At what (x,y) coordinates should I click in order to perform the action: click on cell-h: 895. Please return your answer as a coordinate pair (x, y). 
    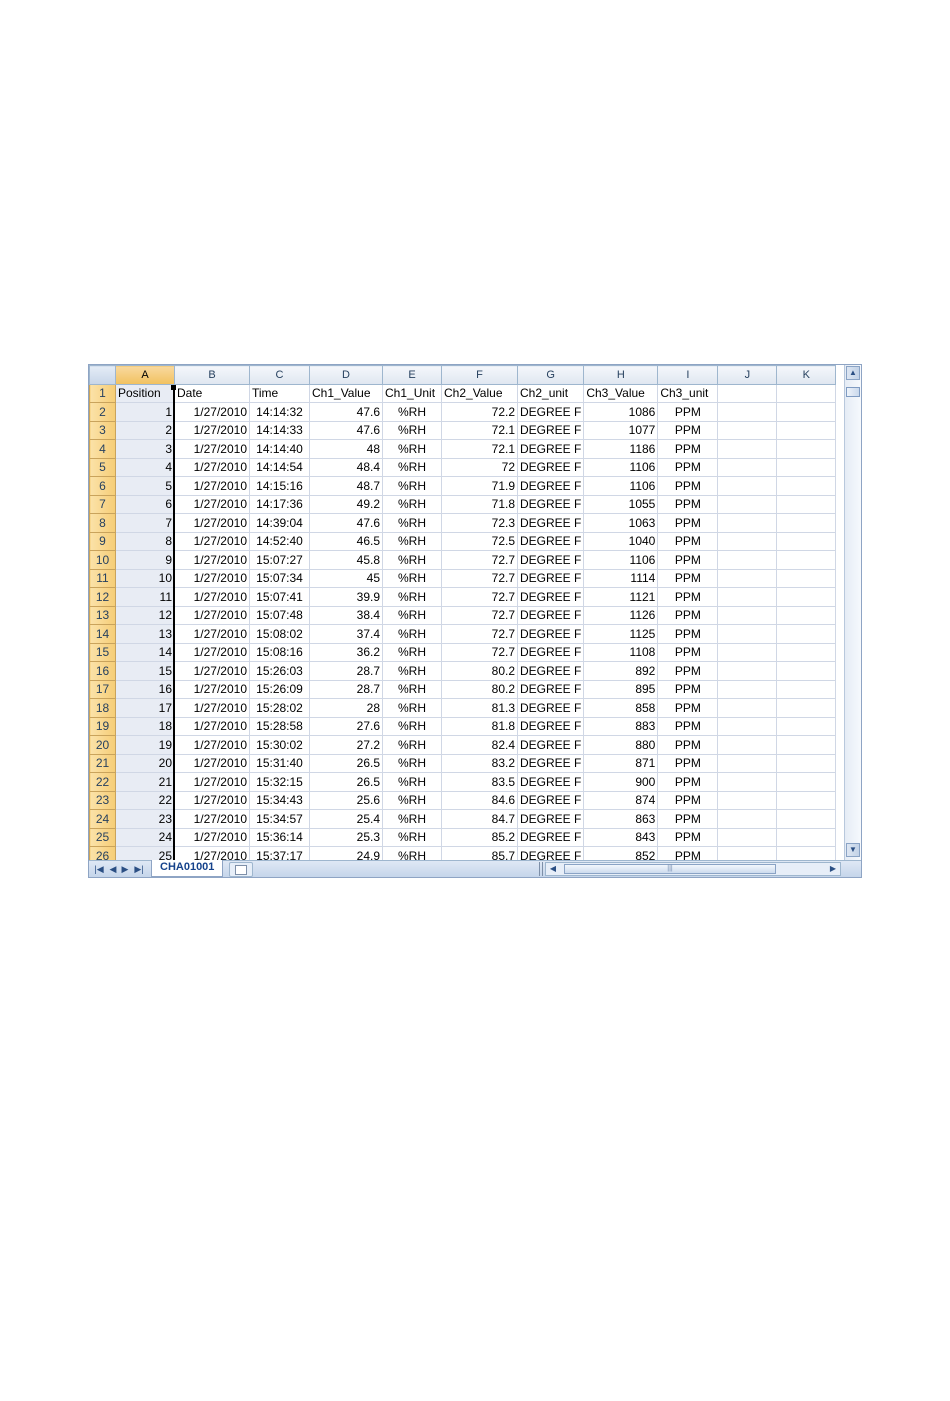
    Looking at the image, I should click on (621, 689).